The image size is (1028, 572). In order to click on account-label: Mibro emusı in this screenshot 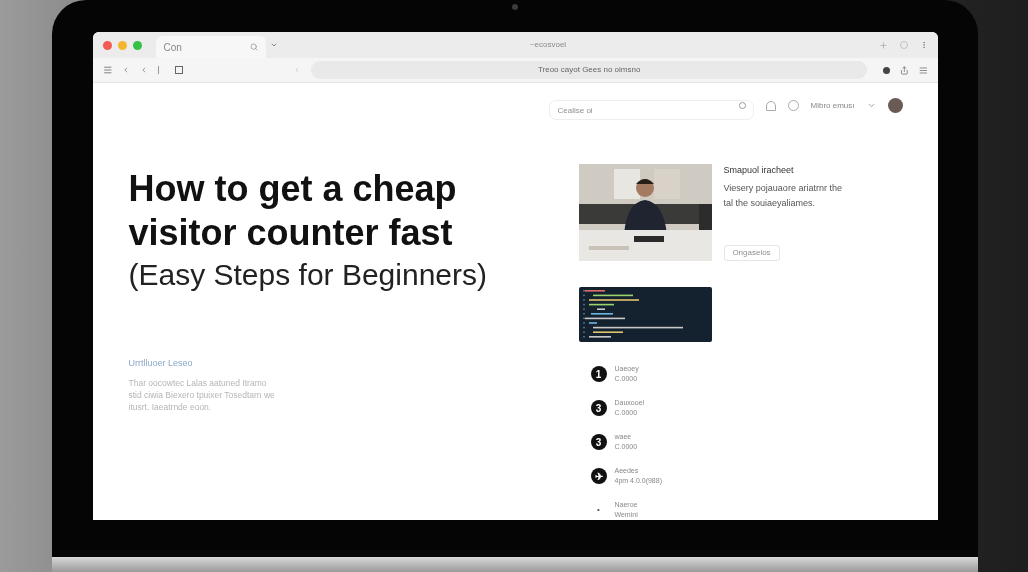, I will do `click(832, 105)`.